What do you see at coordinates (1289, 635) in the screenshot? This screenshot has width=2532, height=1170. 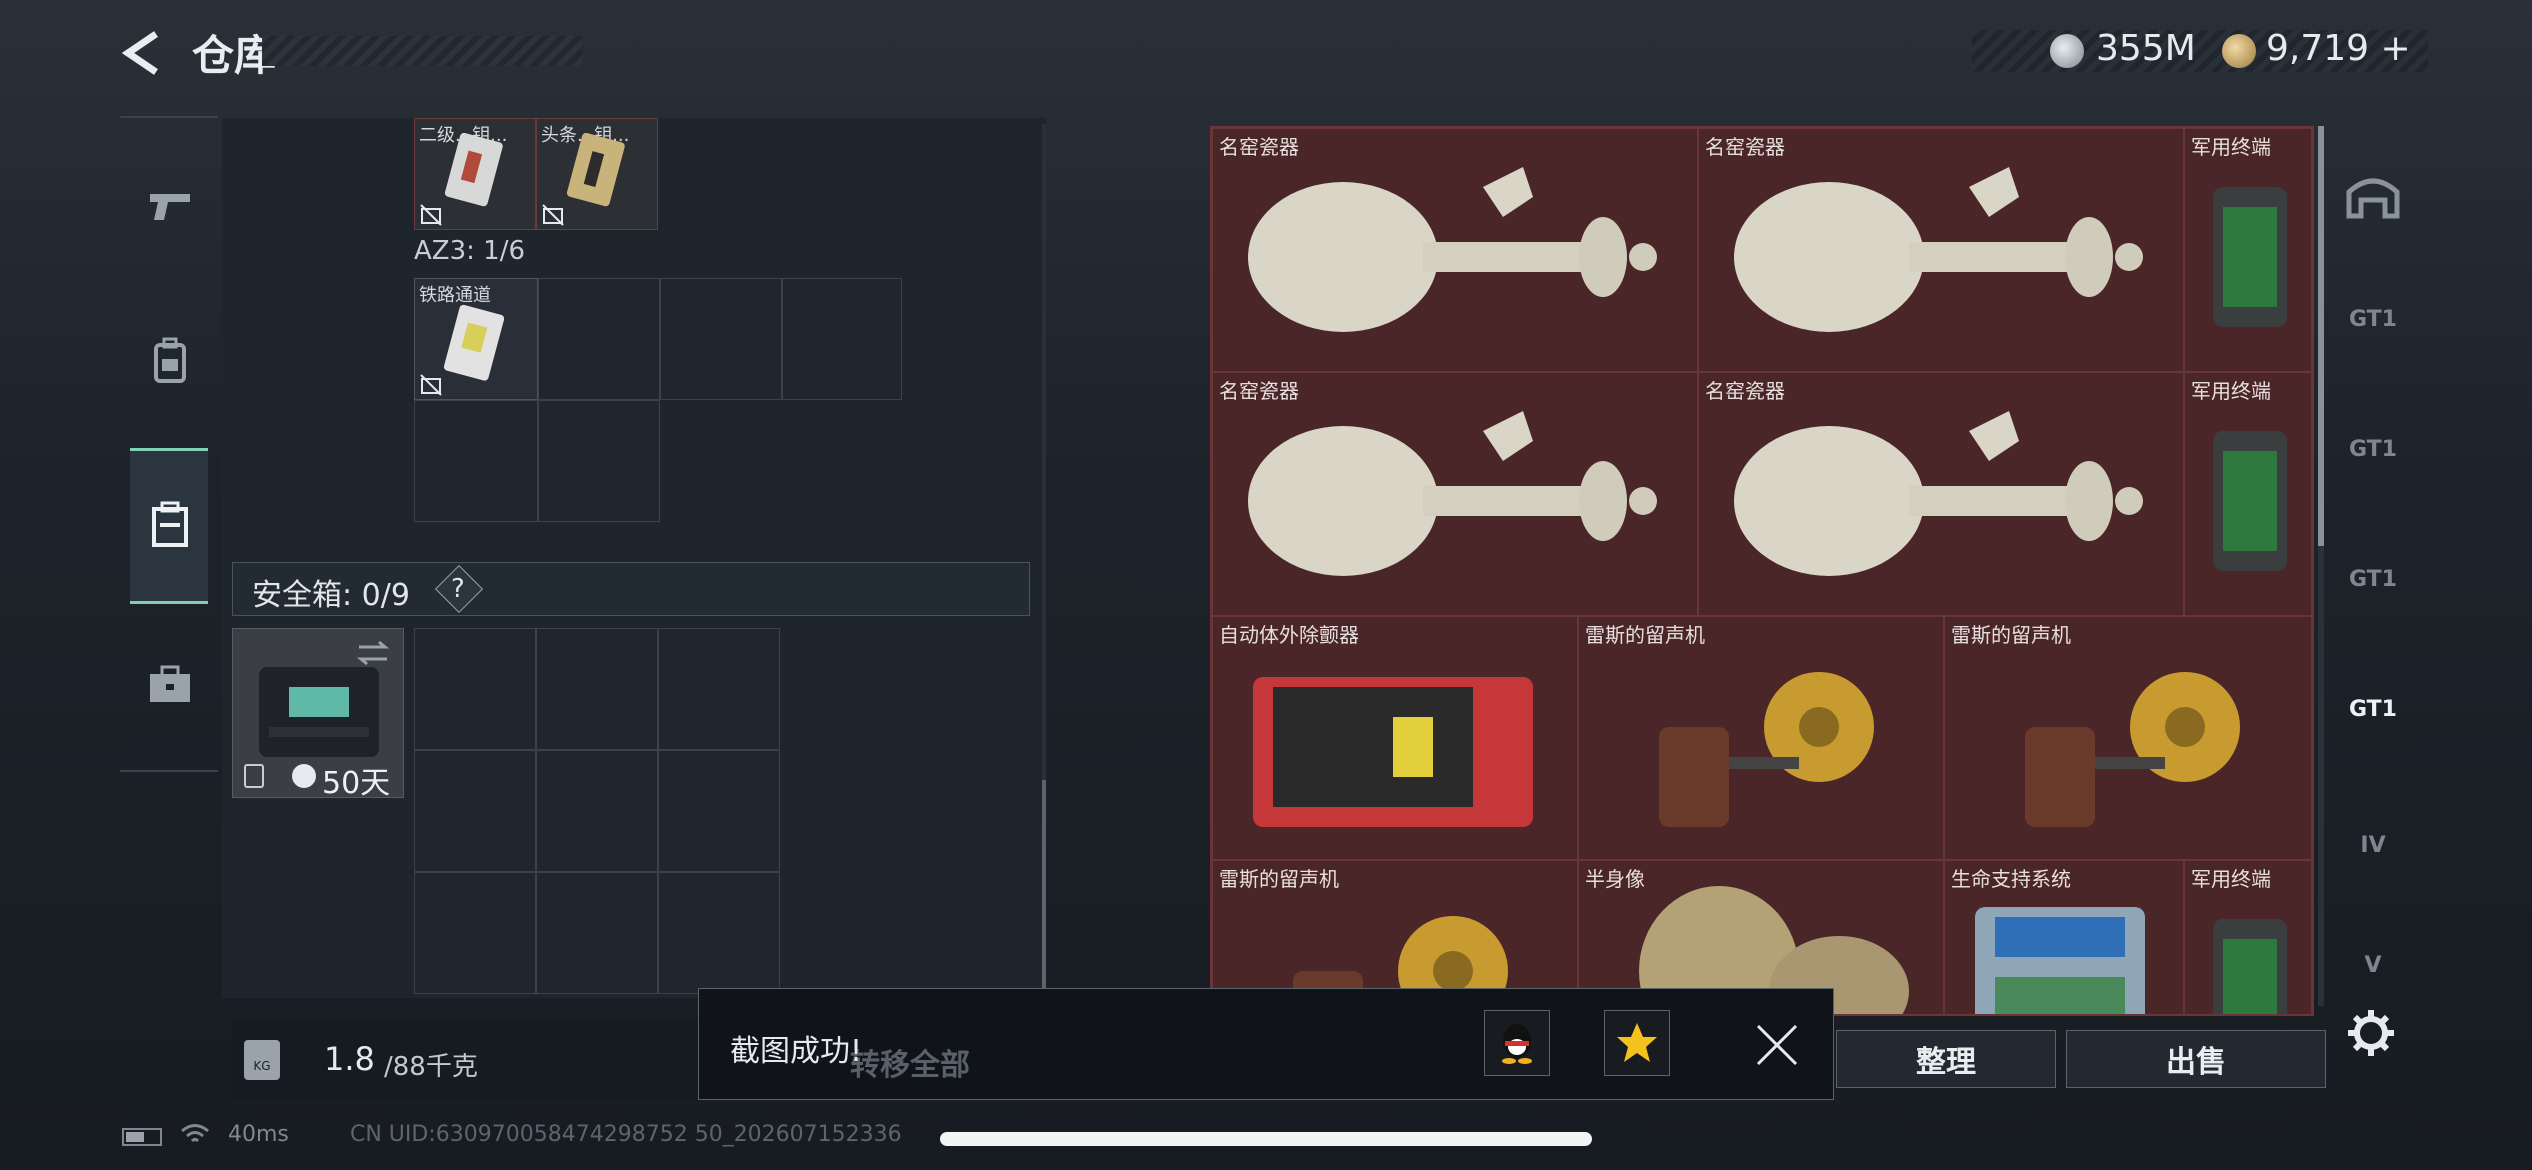 I see `item-name: 自动体外除颤器` at bounding box center [1289, 635].